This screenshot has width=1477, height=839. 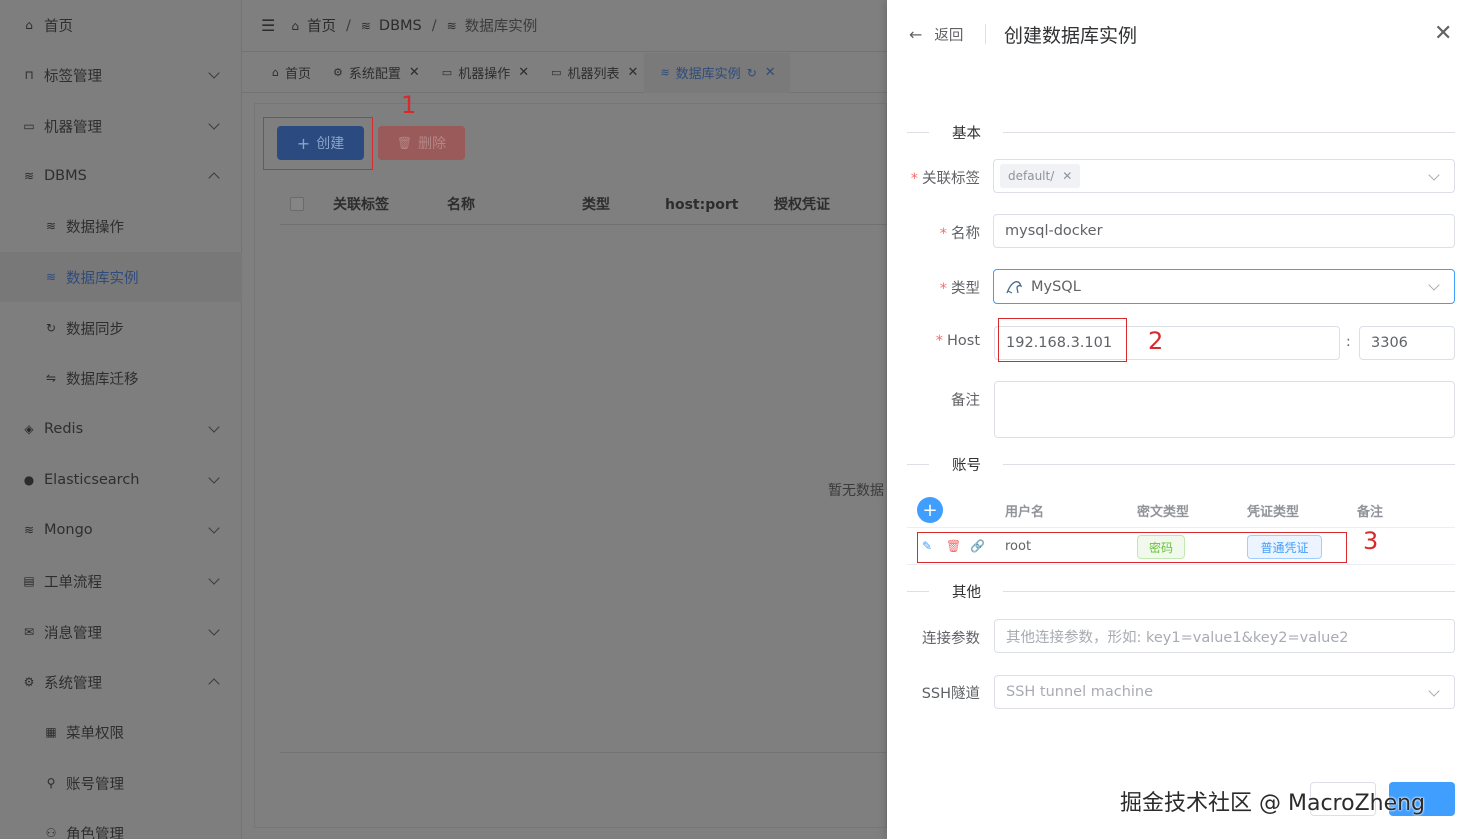 I want to click on column-header: 名称, so click(x=461, y=205).